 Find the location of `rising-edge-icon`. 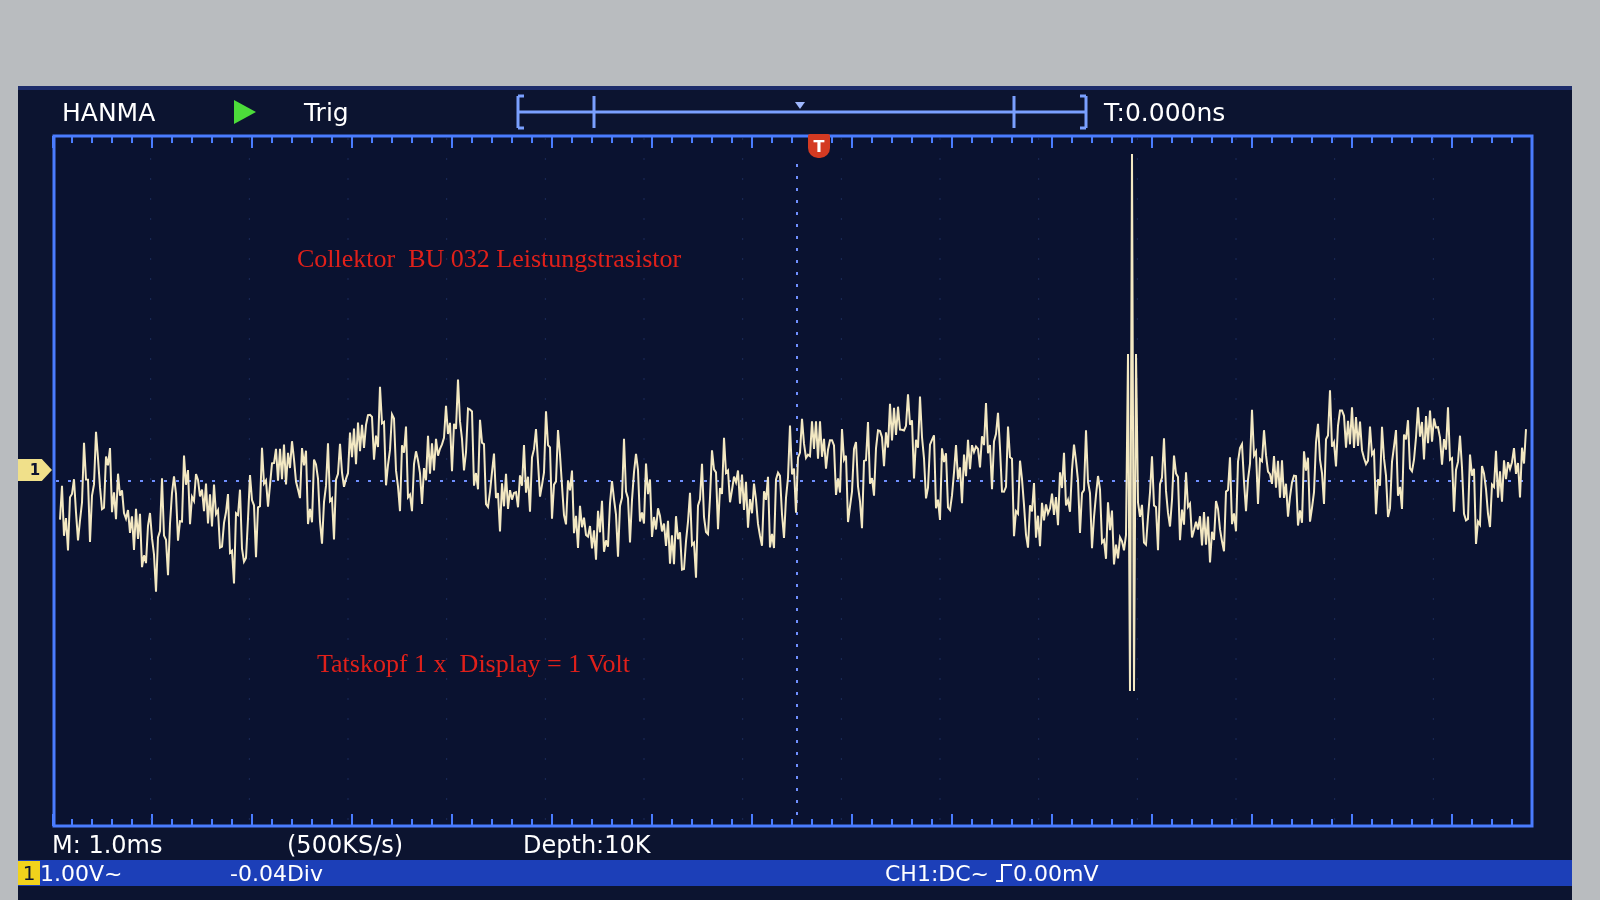

rising-edge-icon is located at coordinates (1004, 873).